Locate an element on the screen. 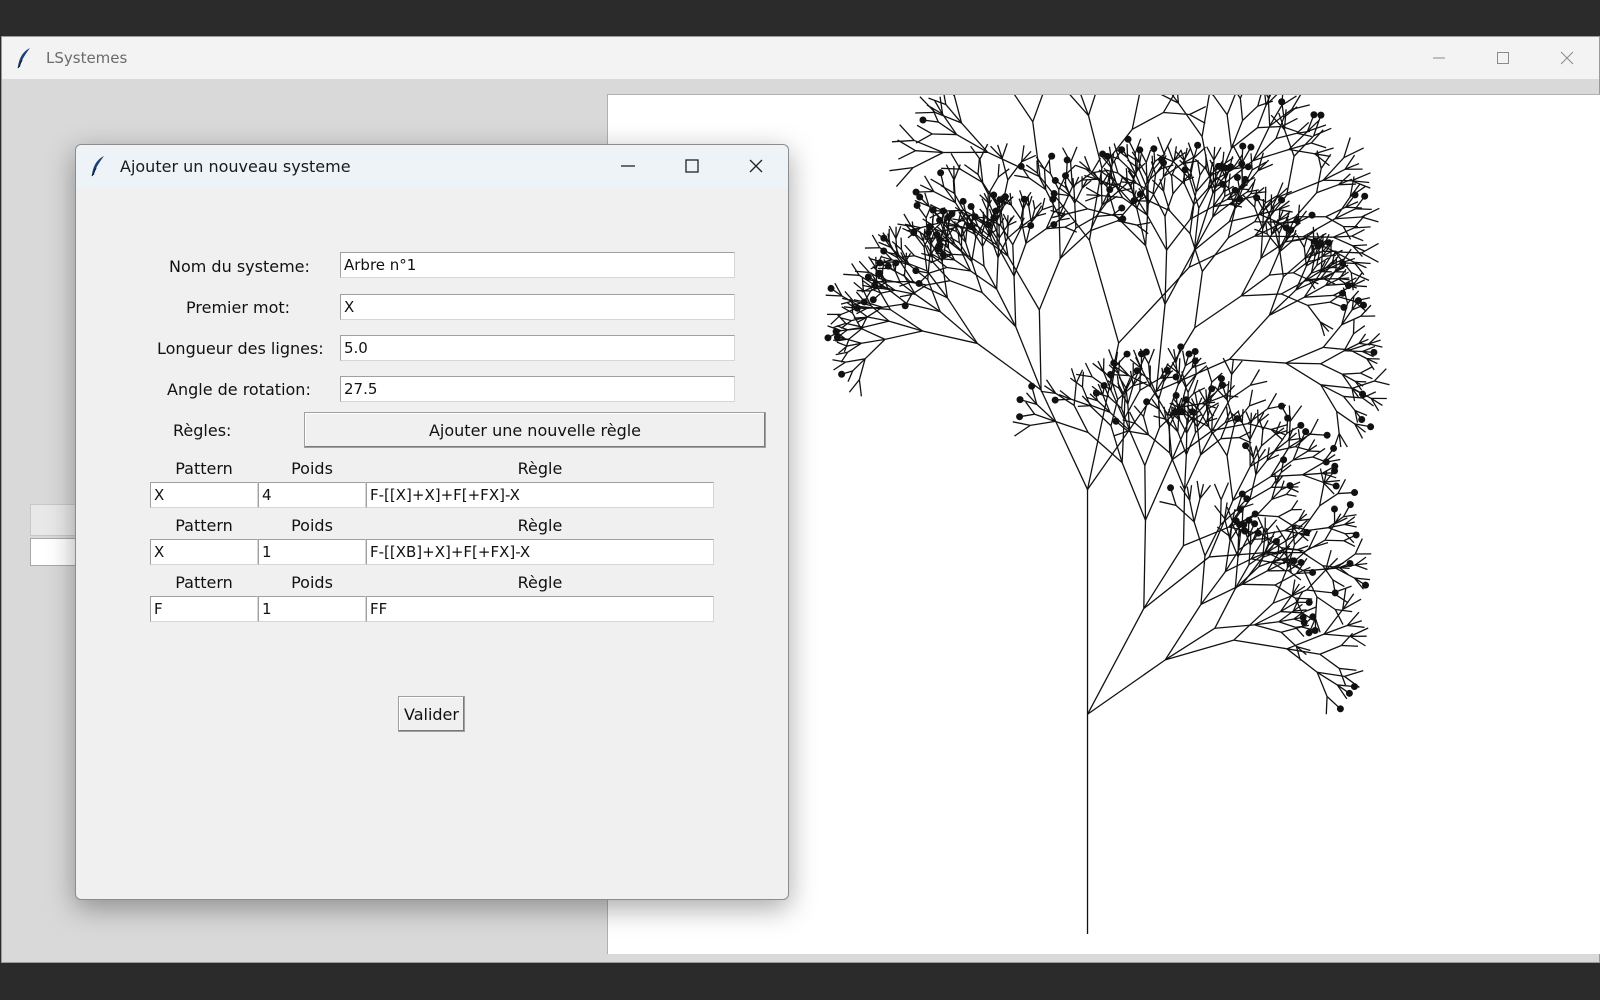 This screenshot has height=1000, width=1600. rule-1-weight-input is located at coordinates (312, 495).